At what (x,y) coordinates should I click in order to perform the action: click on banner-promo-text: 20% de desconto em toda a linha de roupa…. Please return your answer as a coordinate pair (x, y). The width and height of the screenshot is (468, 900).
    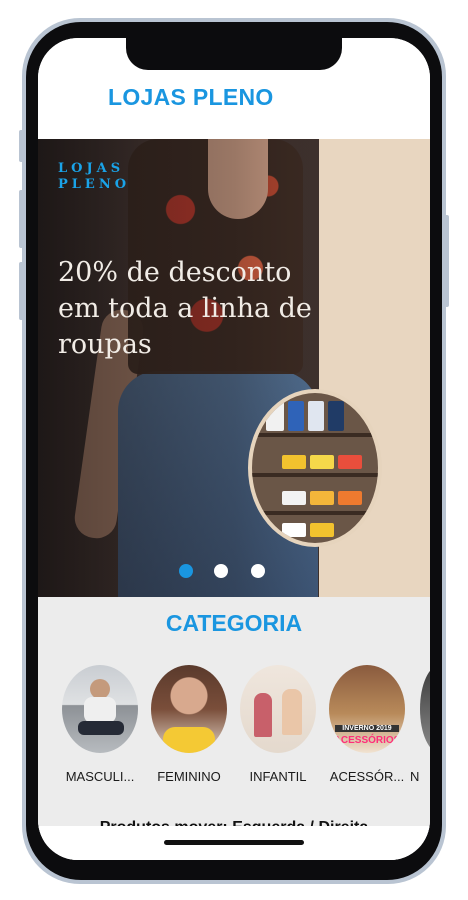
    Looking at the image, I should click on (185, 308).